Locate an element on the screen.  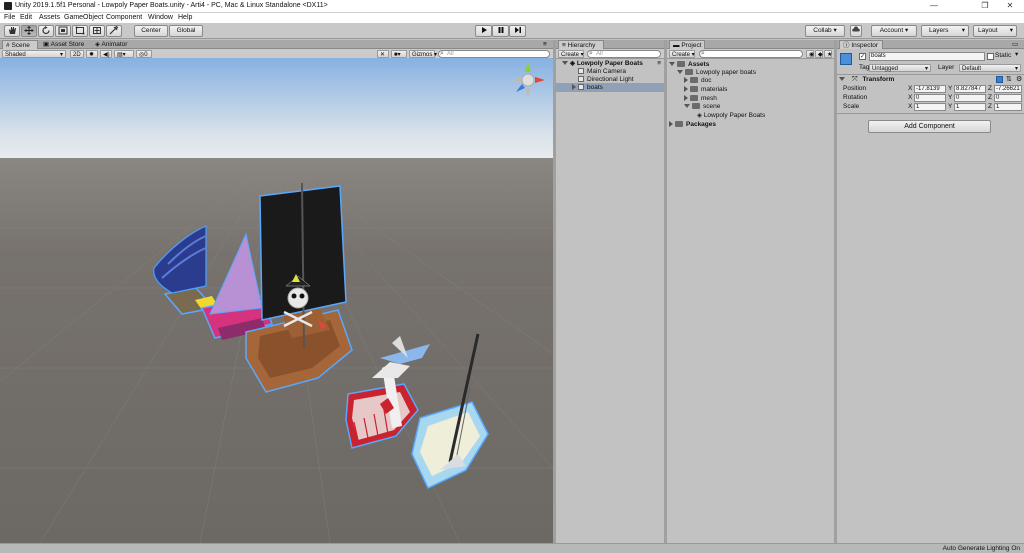
tab-hierarchy: ≡ Hierarchy is located at coordinates (581, 44).